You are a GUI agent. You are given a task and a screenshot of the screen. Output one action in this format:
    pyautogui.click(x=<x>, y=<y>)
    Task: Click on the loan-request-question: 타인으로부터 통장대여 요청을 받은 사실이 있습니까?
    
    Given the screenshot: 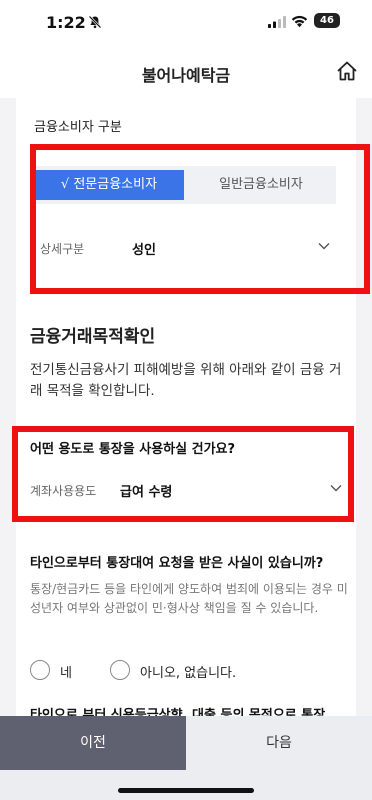 What is the action you would take?
    pyautogui.click(x=177, y=563)
    